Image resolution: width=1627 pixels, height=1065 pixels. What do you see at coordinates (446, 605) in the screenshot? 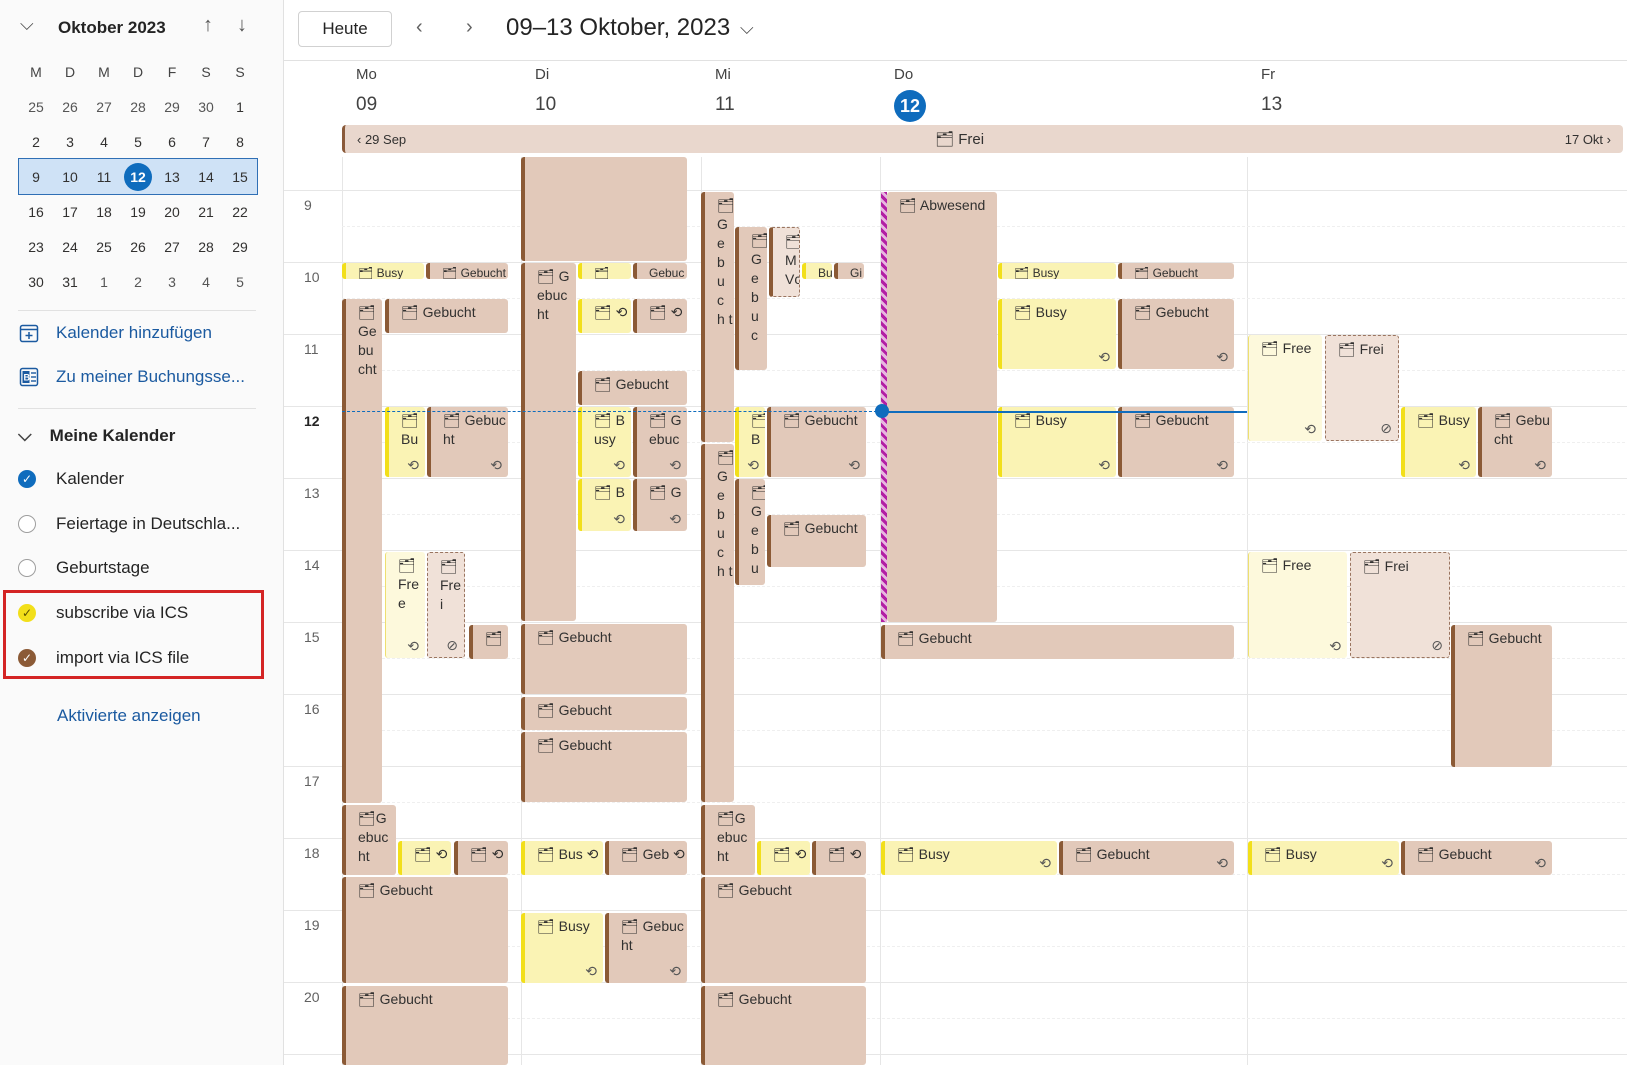
I see `event-frei: 🗂 Fre i ⊘` at bounding box center [446, 605].